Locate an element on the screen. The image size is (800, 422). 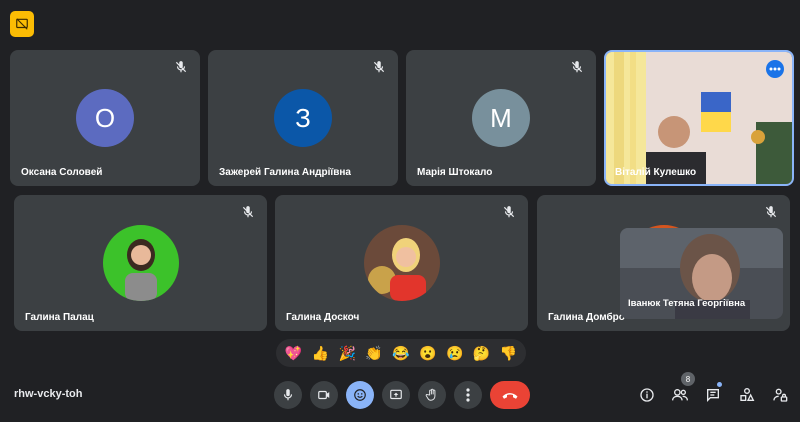
emoji-icon is located at coordinates (360, 395).